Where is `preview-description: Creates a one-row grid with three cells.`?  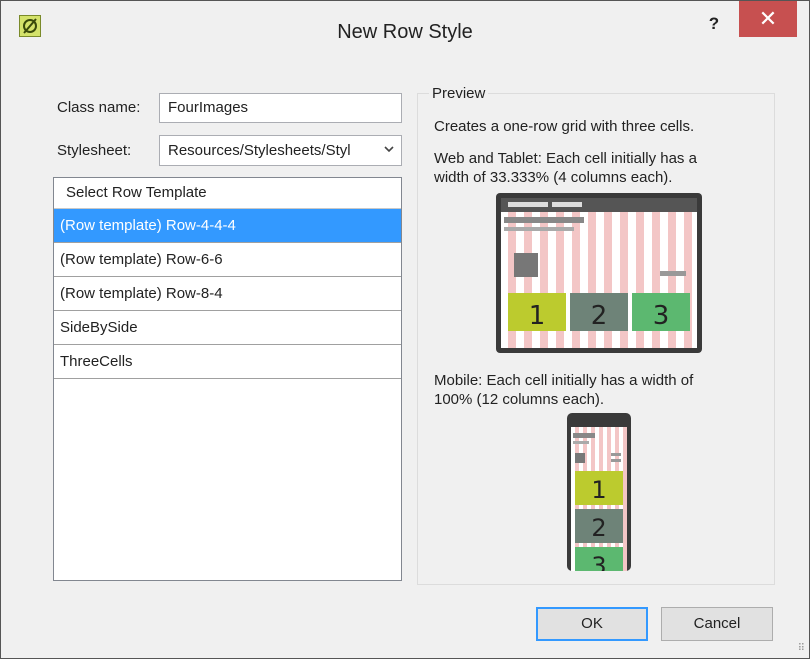
preview-description: Creates a one-row grid with three cells. is located at coordinates (564, 126).